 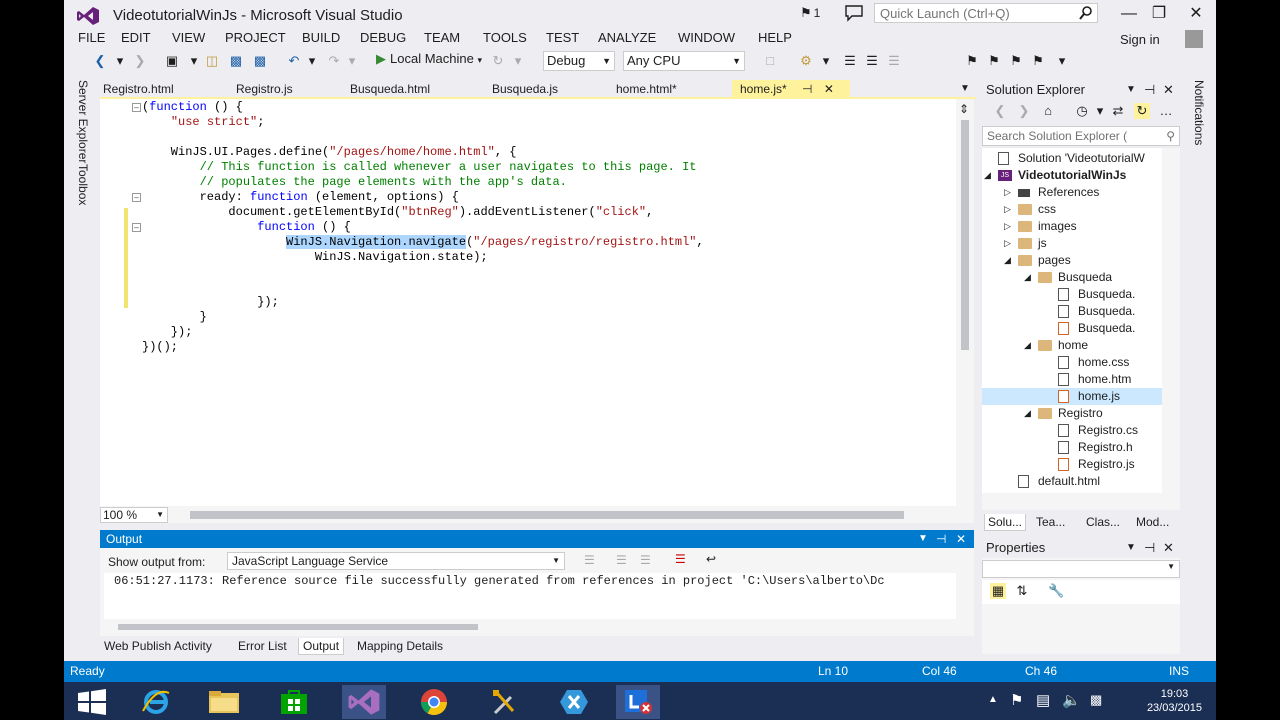 I want to click on run-dropdown-icon: ▾, so click(x=479, y=60).